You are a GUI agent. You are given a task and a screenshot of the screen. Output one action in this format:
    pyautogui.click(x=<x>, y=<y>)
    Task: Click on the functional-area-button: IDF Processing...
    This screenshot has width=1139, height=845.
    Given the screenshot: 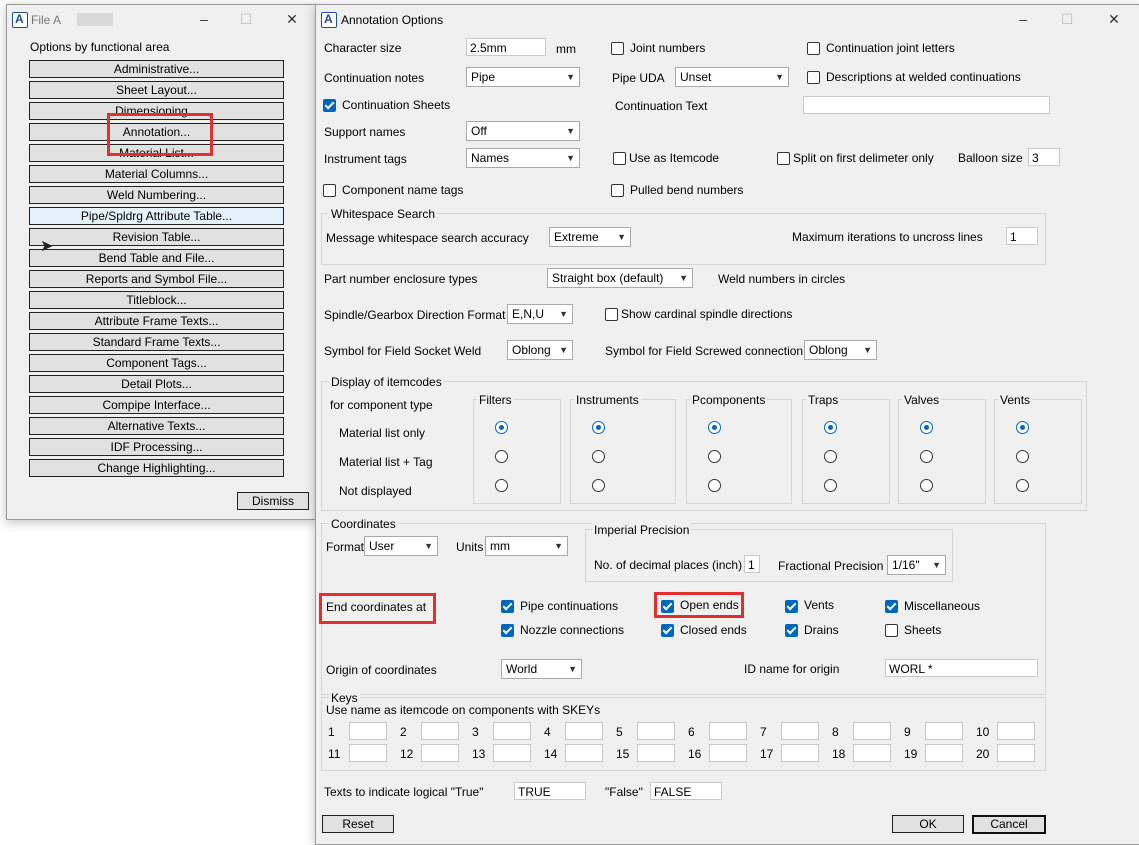 What is the action you would take?
    pyautogui.click(x=156, y=447)
    